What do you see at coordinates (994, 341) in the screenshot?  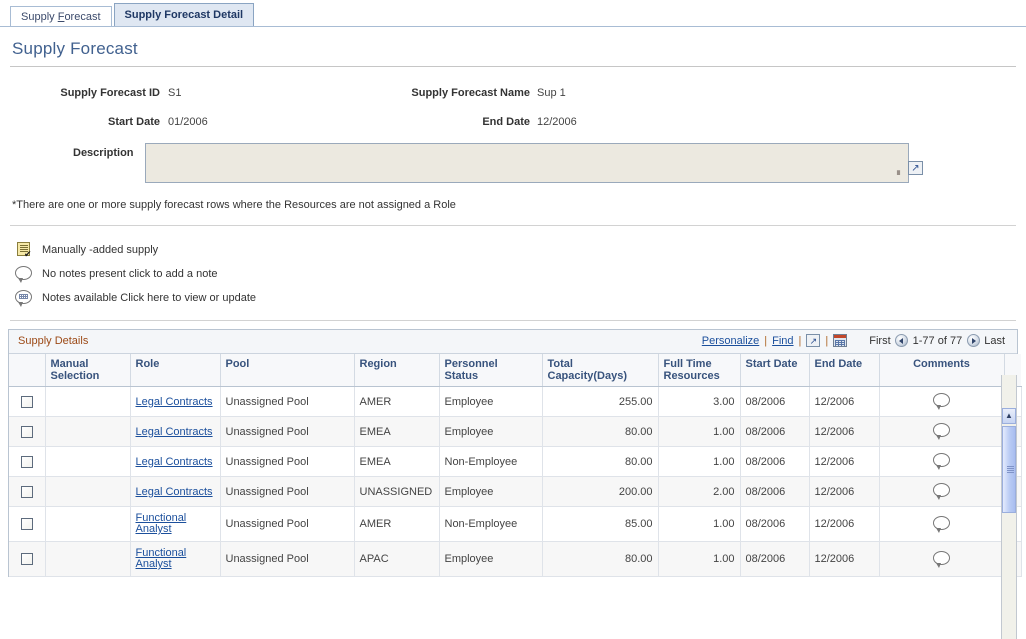 I see `last-link: Last` at bounding box center [994, 341].